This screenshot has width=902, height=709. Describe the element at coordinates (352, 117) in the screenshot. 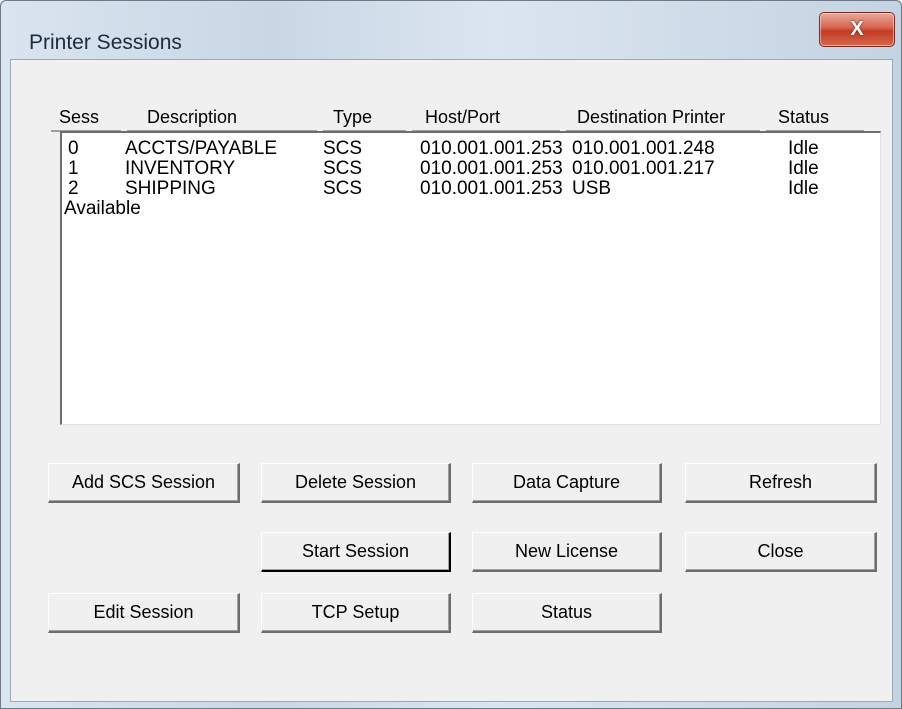

I see `column-header-type: Type` at that location.